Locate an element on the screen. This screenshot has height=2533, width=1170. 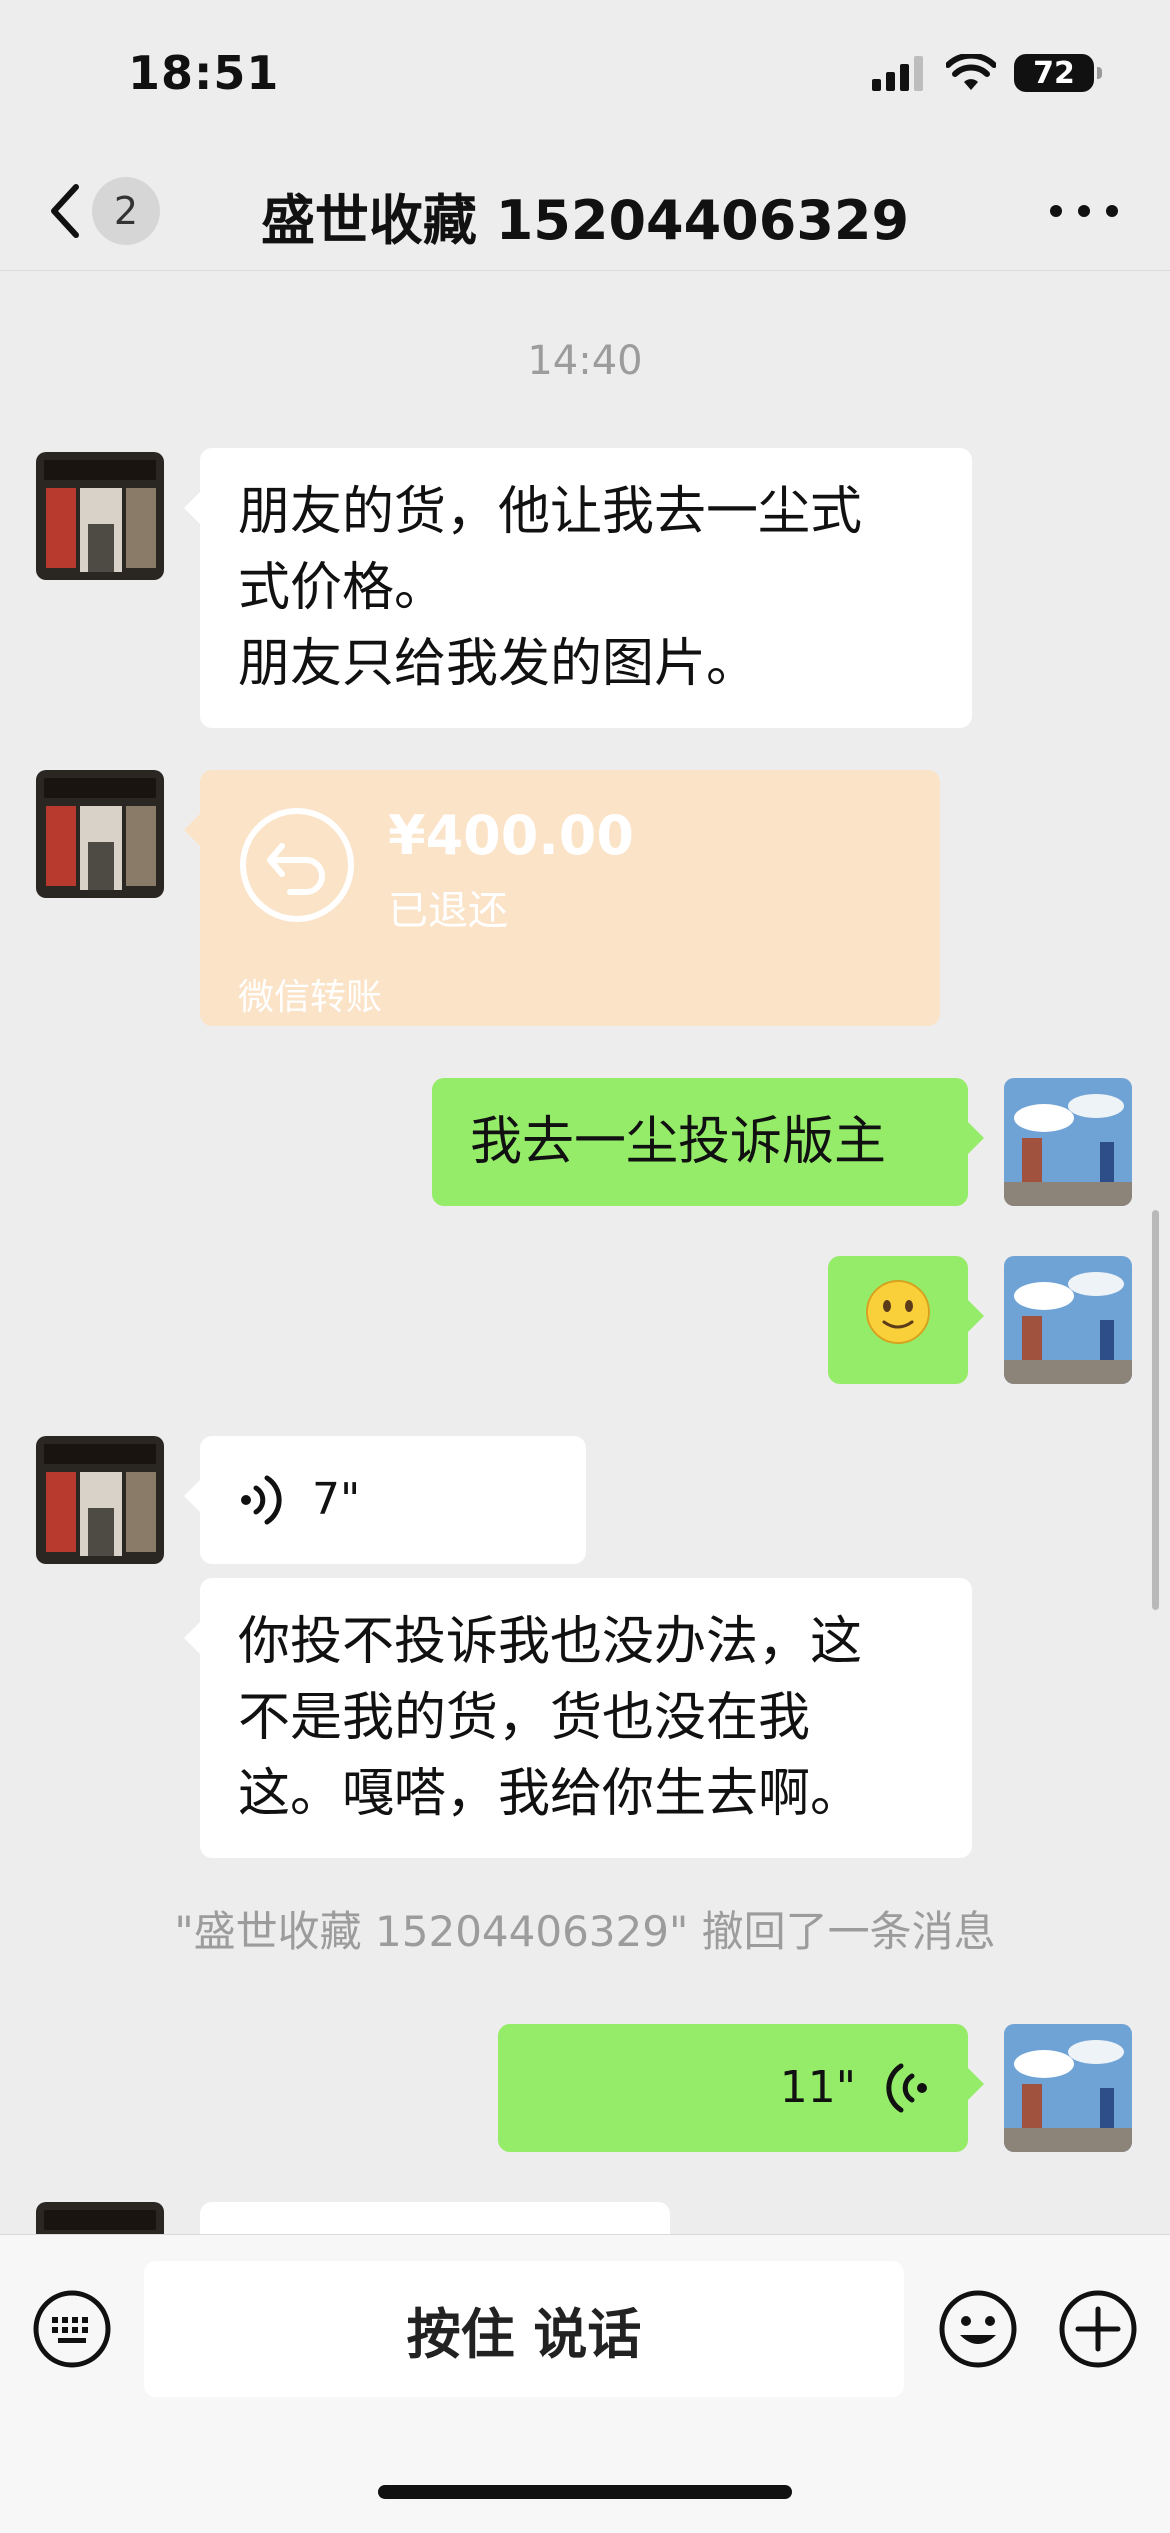
message-bubble-outgoing: 我去一尘投诉版主 is located at coordinates (708, 1142).